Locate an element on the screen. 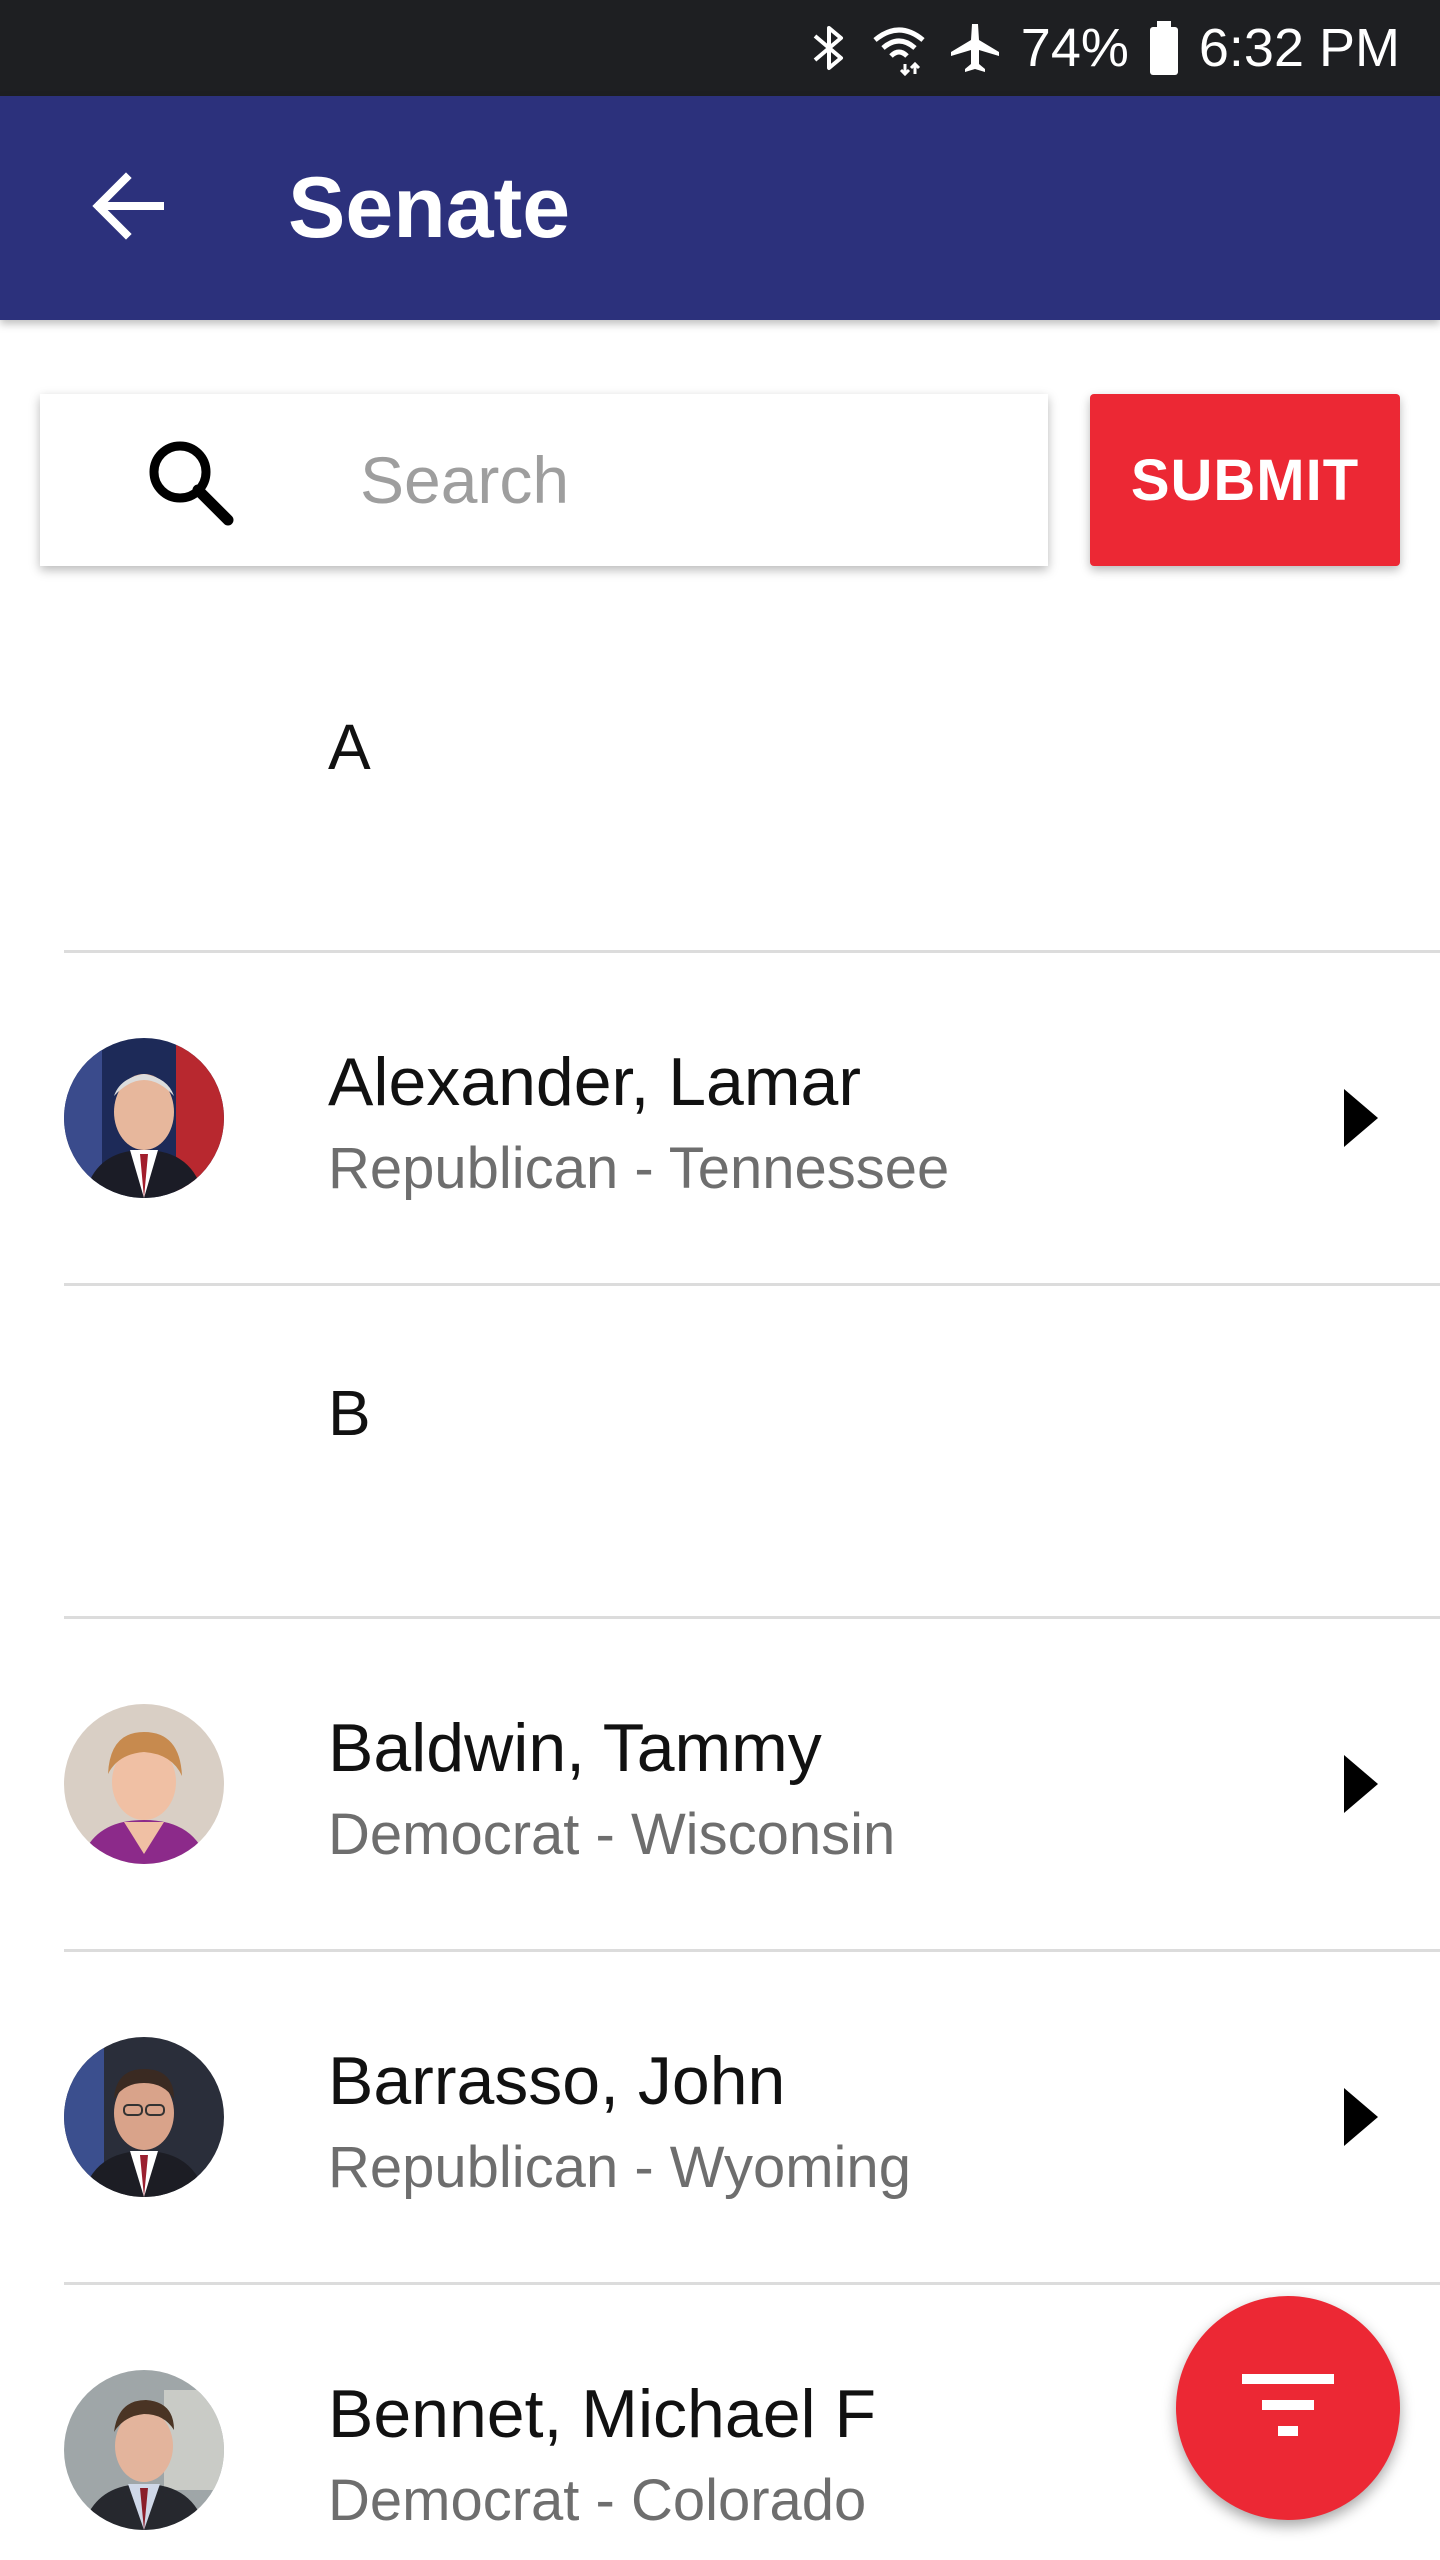 The image size is (1440, 2560). senator-party-state: Republican - Wyoming is located at coordinates (619, 2167).